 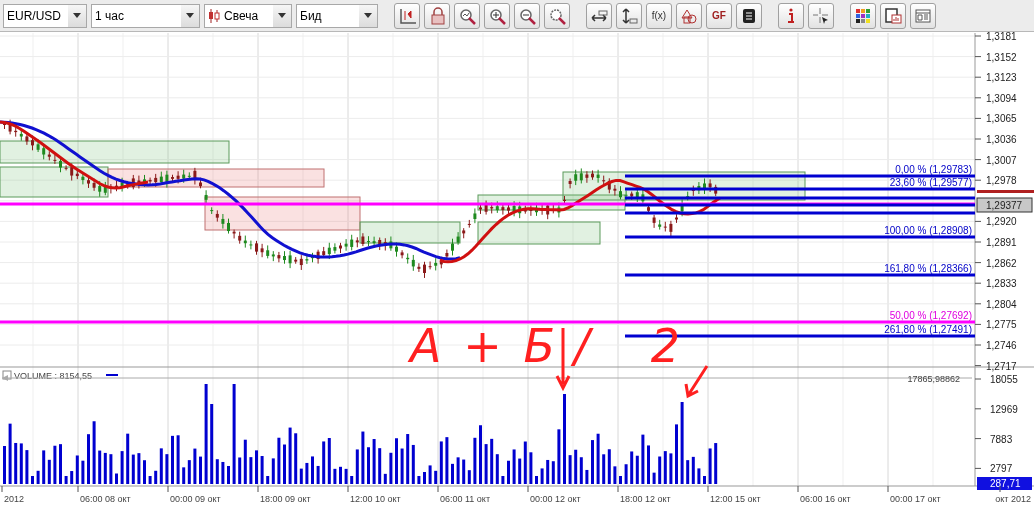 I want to click on price-axis-label: 1,2804, so click(x=1001, y=304).